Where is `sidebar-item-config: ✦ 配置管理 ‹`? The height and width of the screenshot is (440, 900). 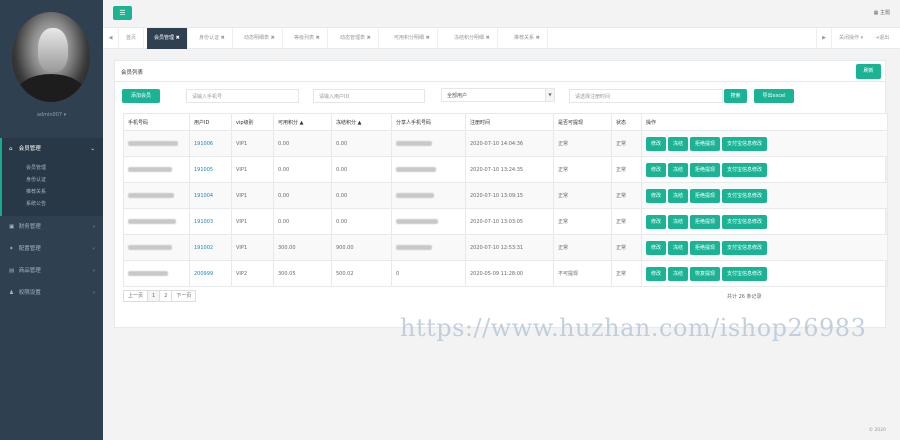
sidebar-item-config: ✦ 配置管理 ‹ is located at coordinates (51, 249).